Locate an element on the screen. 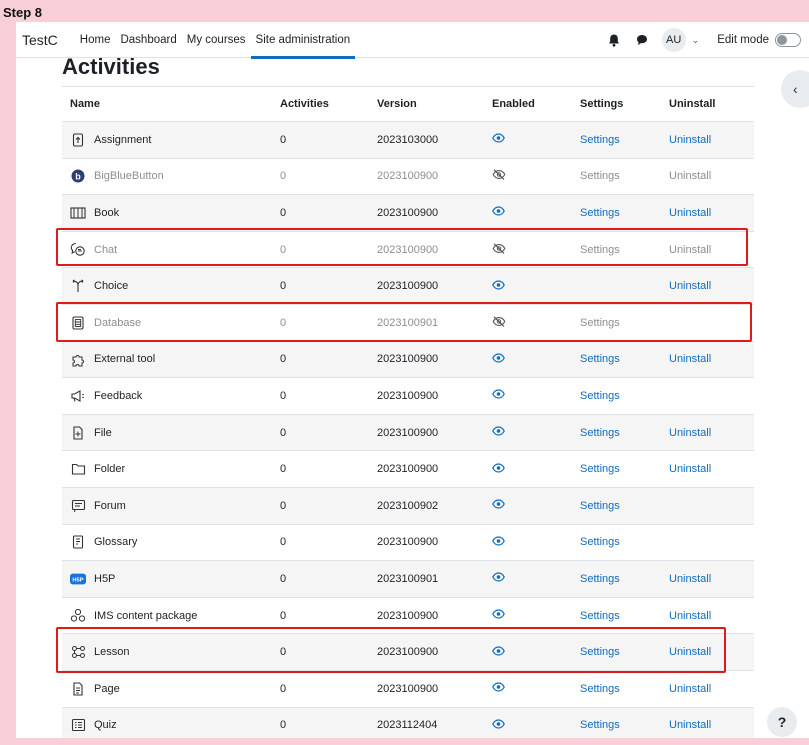 Image resolution: width=809 pixels, height=745 pixels. table-row: Choice 0 2023100900 Uninstall is located at coordinates (408, 286).